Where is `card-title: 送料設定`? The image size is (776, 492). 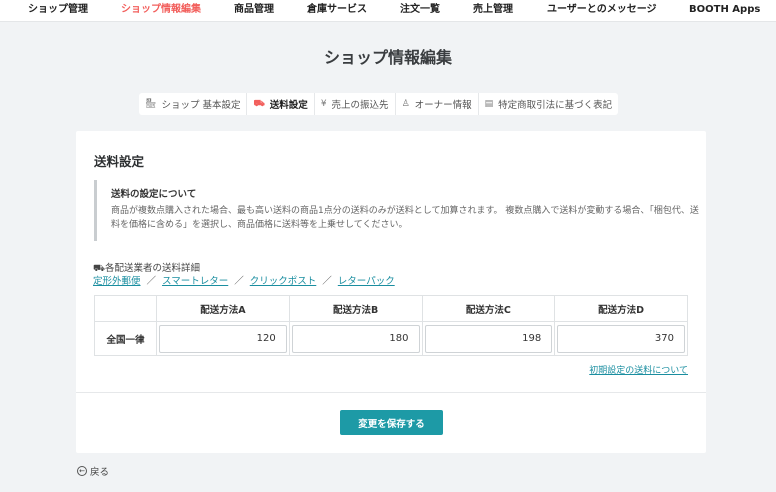
card-title: 送料設定 is located at coordinates (119, 161).